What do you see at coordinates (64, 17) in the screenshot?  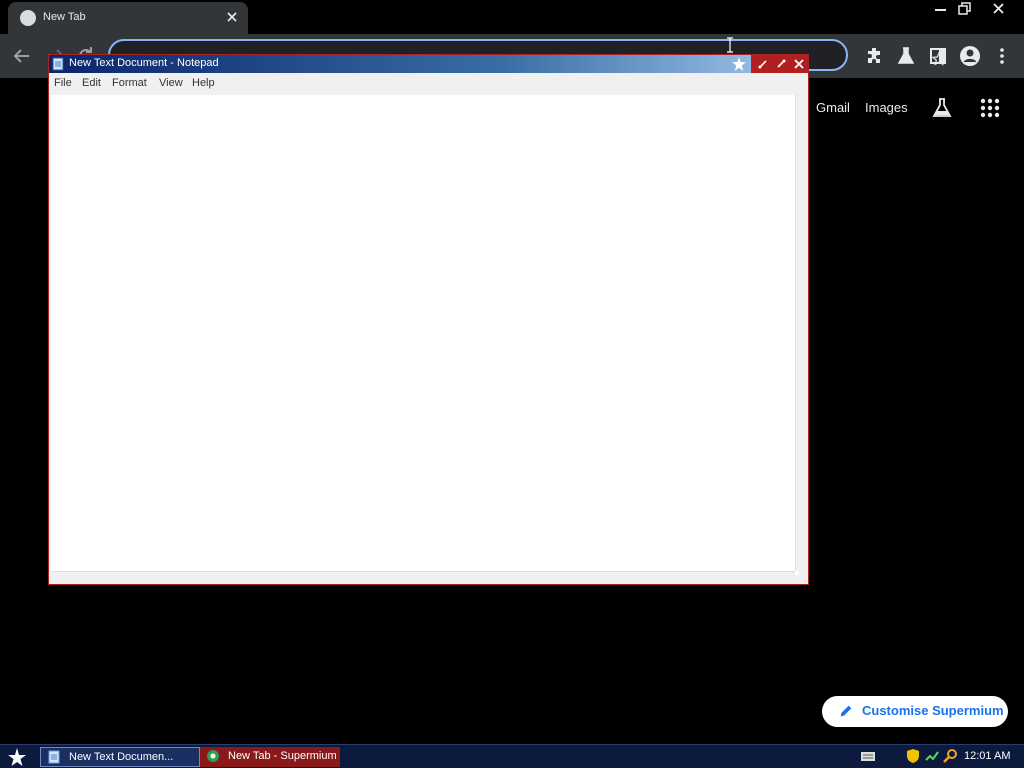 I see `tab-title: New Tab` at bounding box center [64, 17].